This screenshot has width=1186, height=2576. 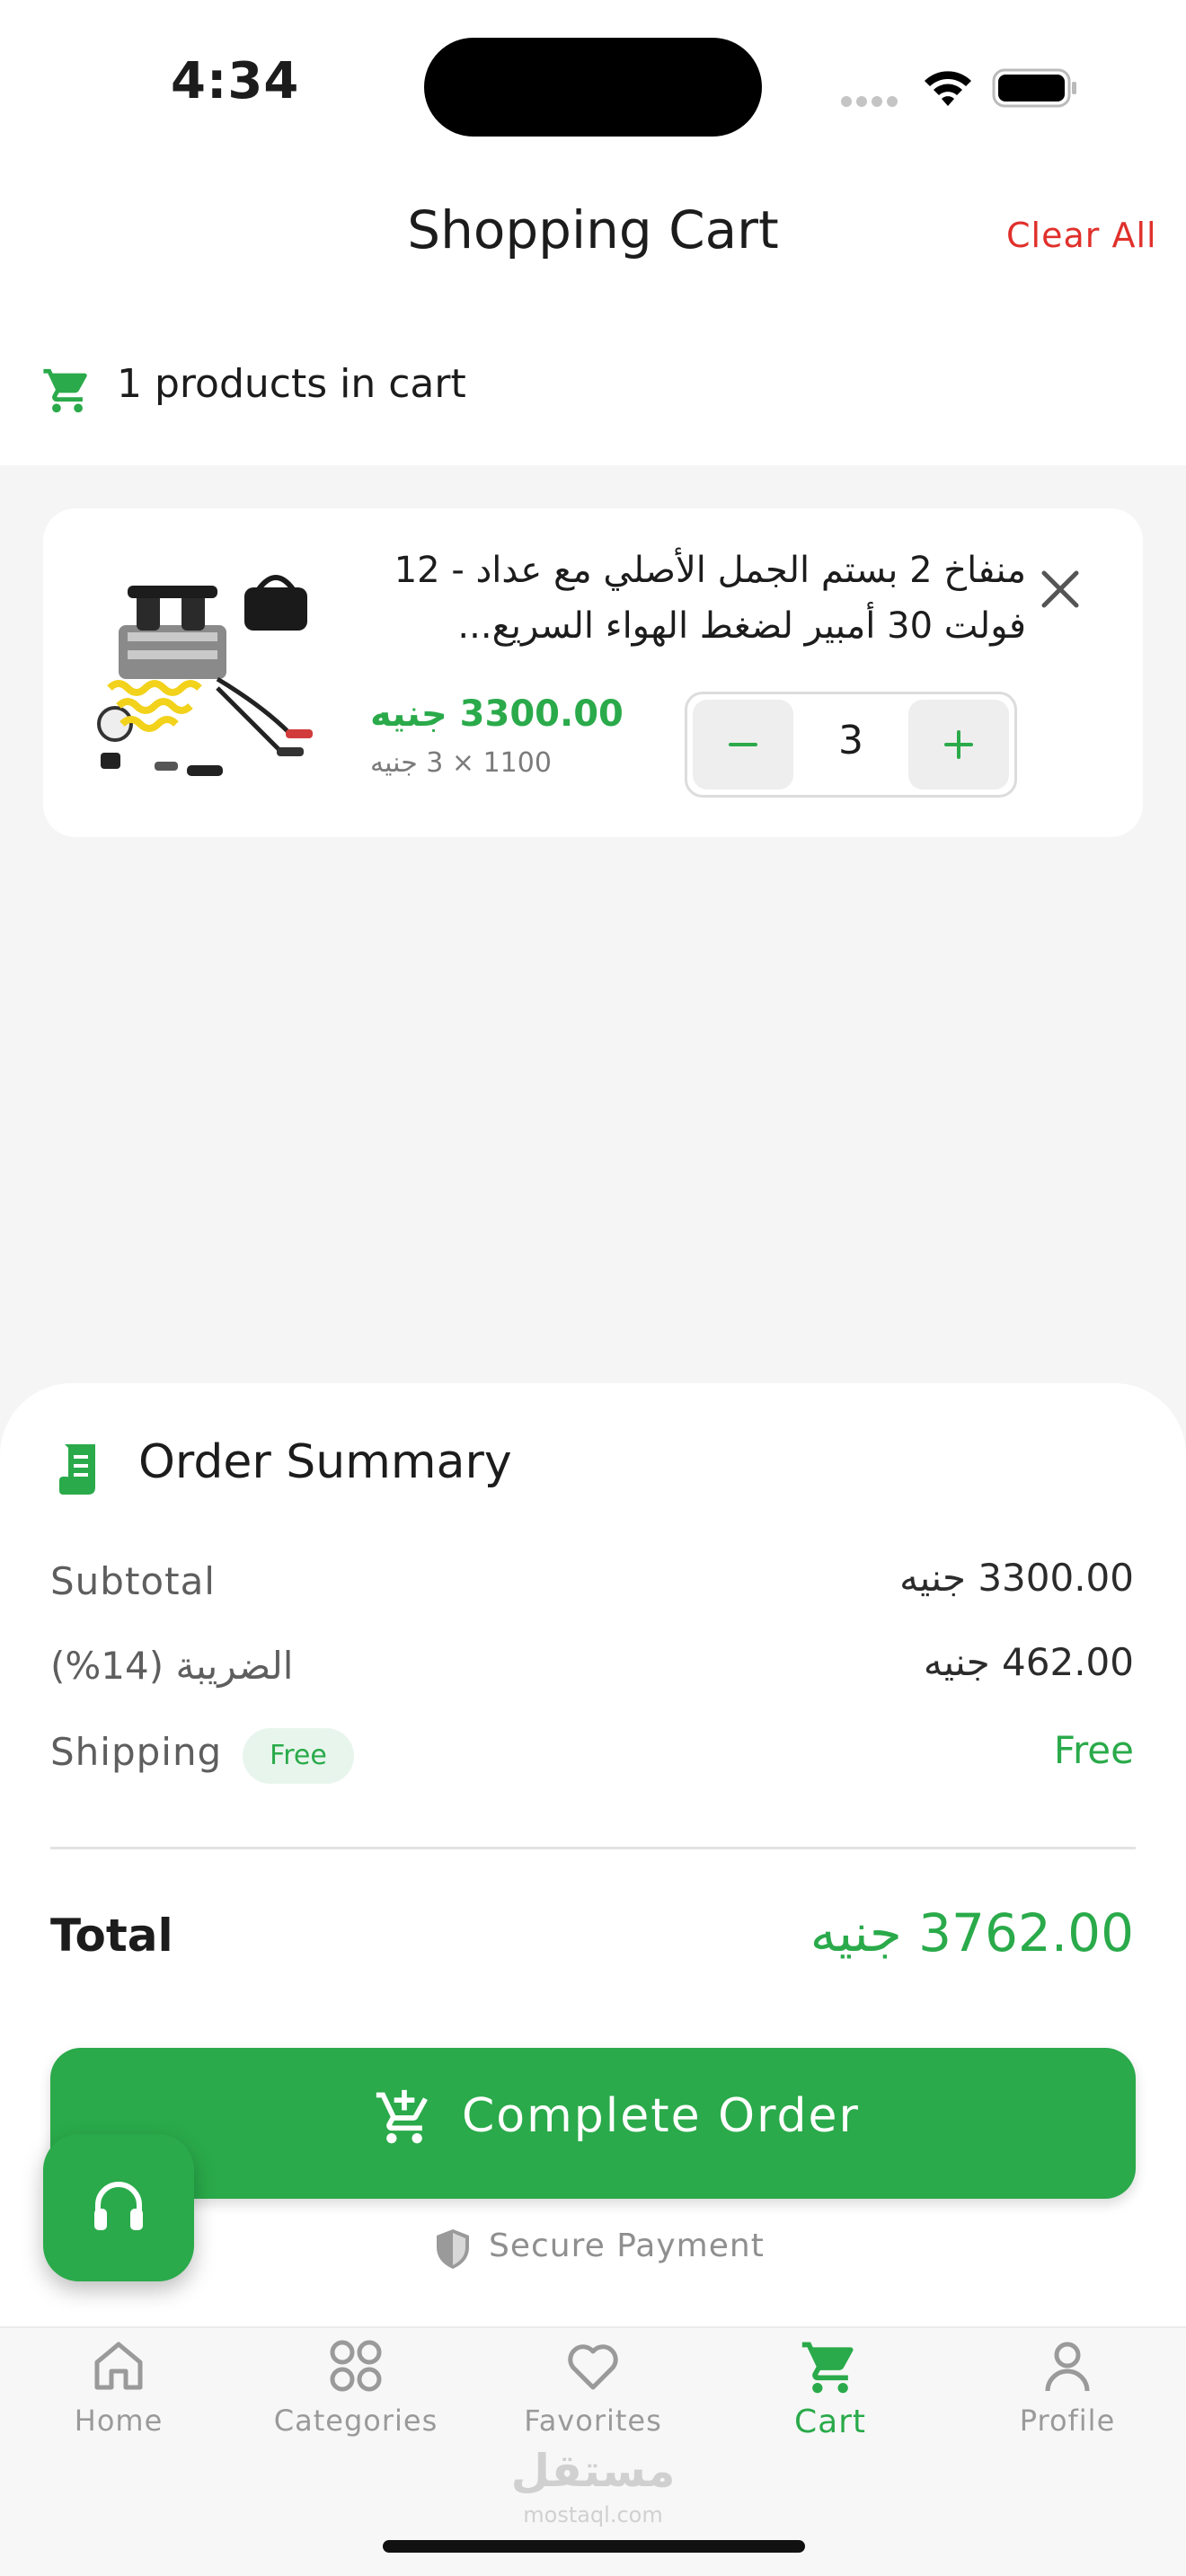 What do you see at coordinates (851, 740) in the screenshot?
I see `quantity-value: 3` at bounding box center [851, 740].